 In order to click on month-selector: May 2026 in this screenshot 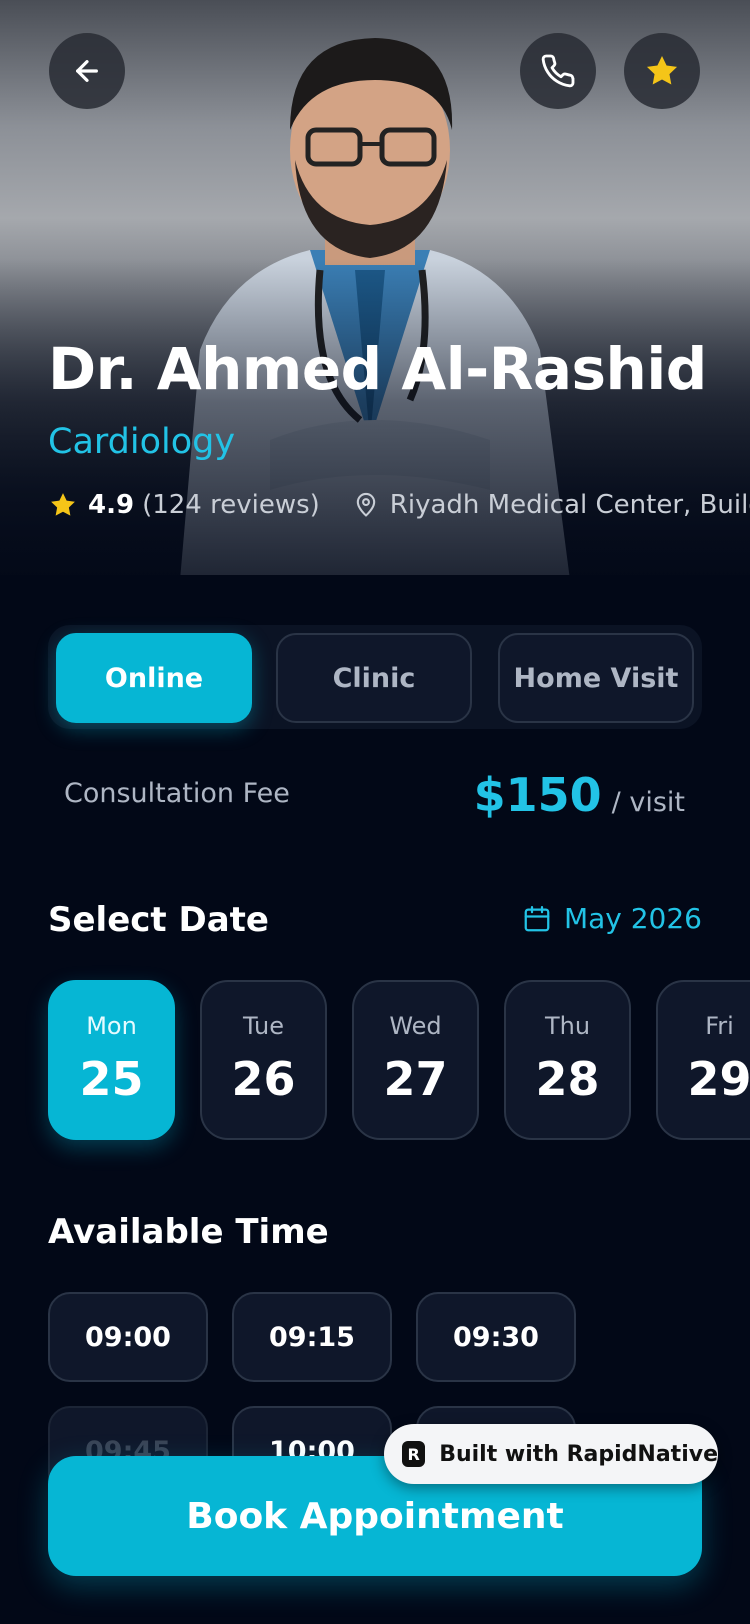, I will do `click(612, 918)`.